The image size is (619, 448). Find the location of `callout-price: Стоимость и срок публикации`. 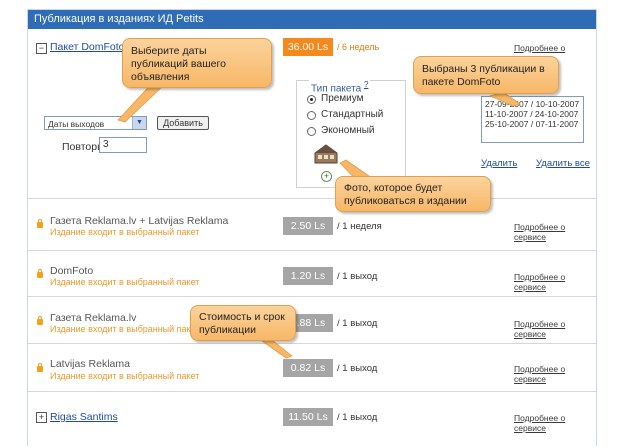

callout-price: Стоимость и срок публикации is located at coordinates (243, 323).